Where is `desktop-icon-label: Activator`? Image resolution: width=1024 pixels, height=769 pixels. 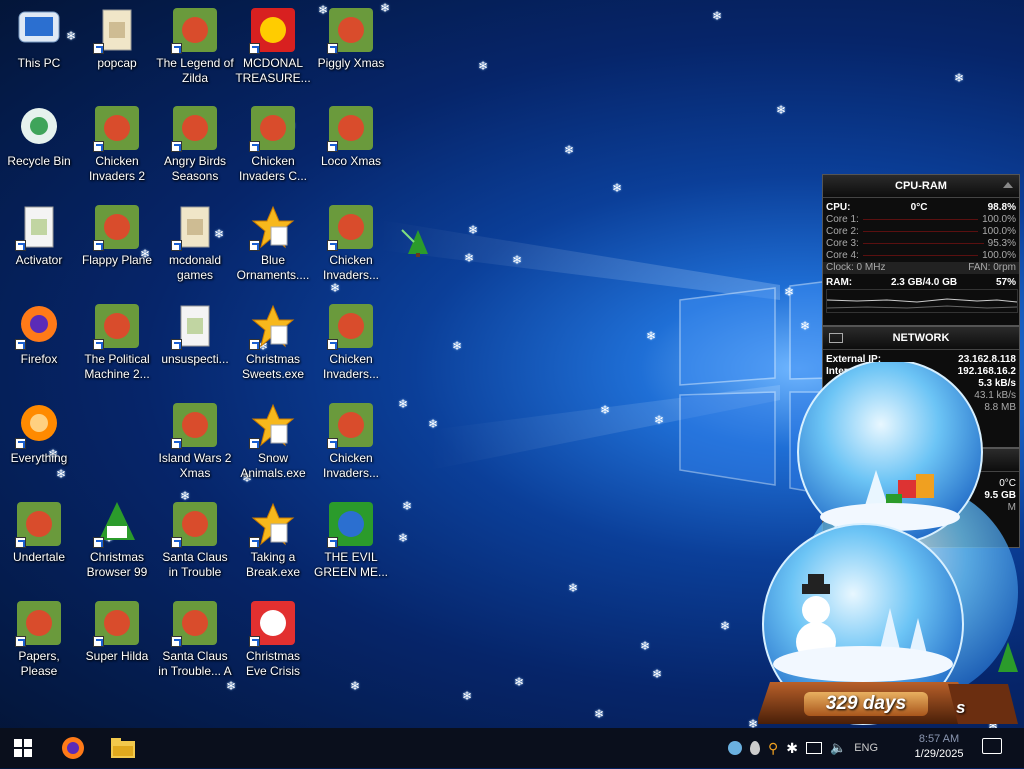
desktop-icon-label: Activator is located at coordinates (39, 260).